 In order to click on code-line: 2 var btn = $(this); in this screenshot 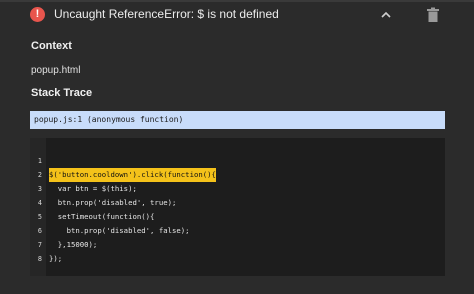, I will do `click(237, 173)`.